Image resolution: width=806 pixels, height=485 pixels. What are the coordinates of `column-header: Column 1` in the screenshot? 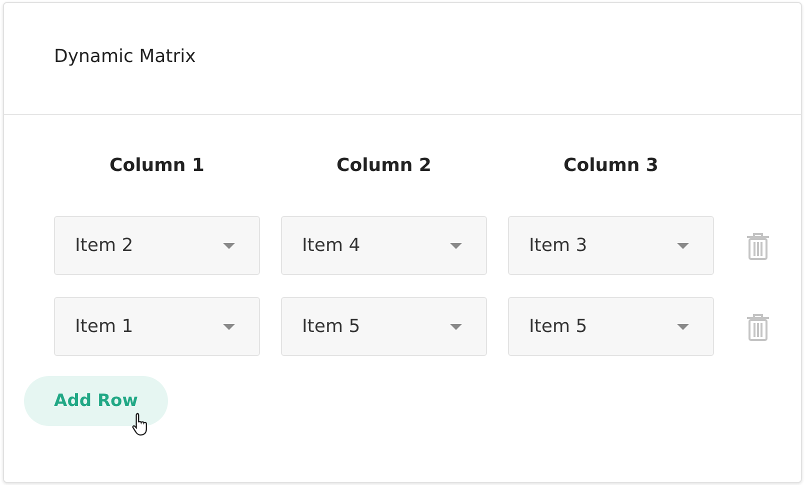 It's located at (157, 165).